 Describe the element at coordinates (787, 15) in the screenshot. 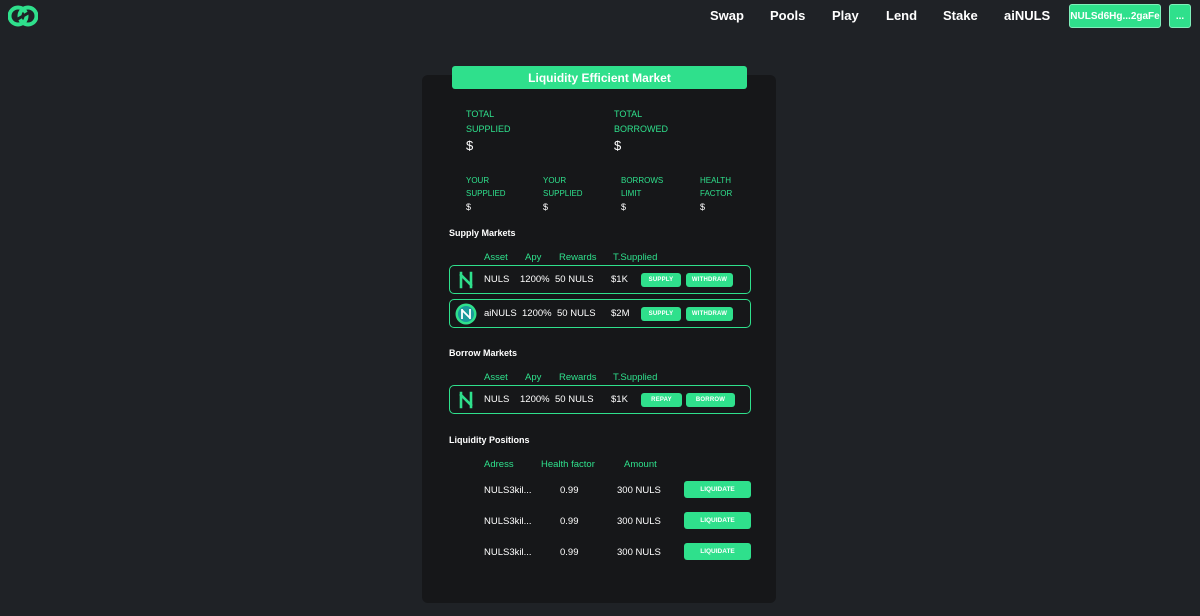

I see `nav-pools: Pools` at that location.